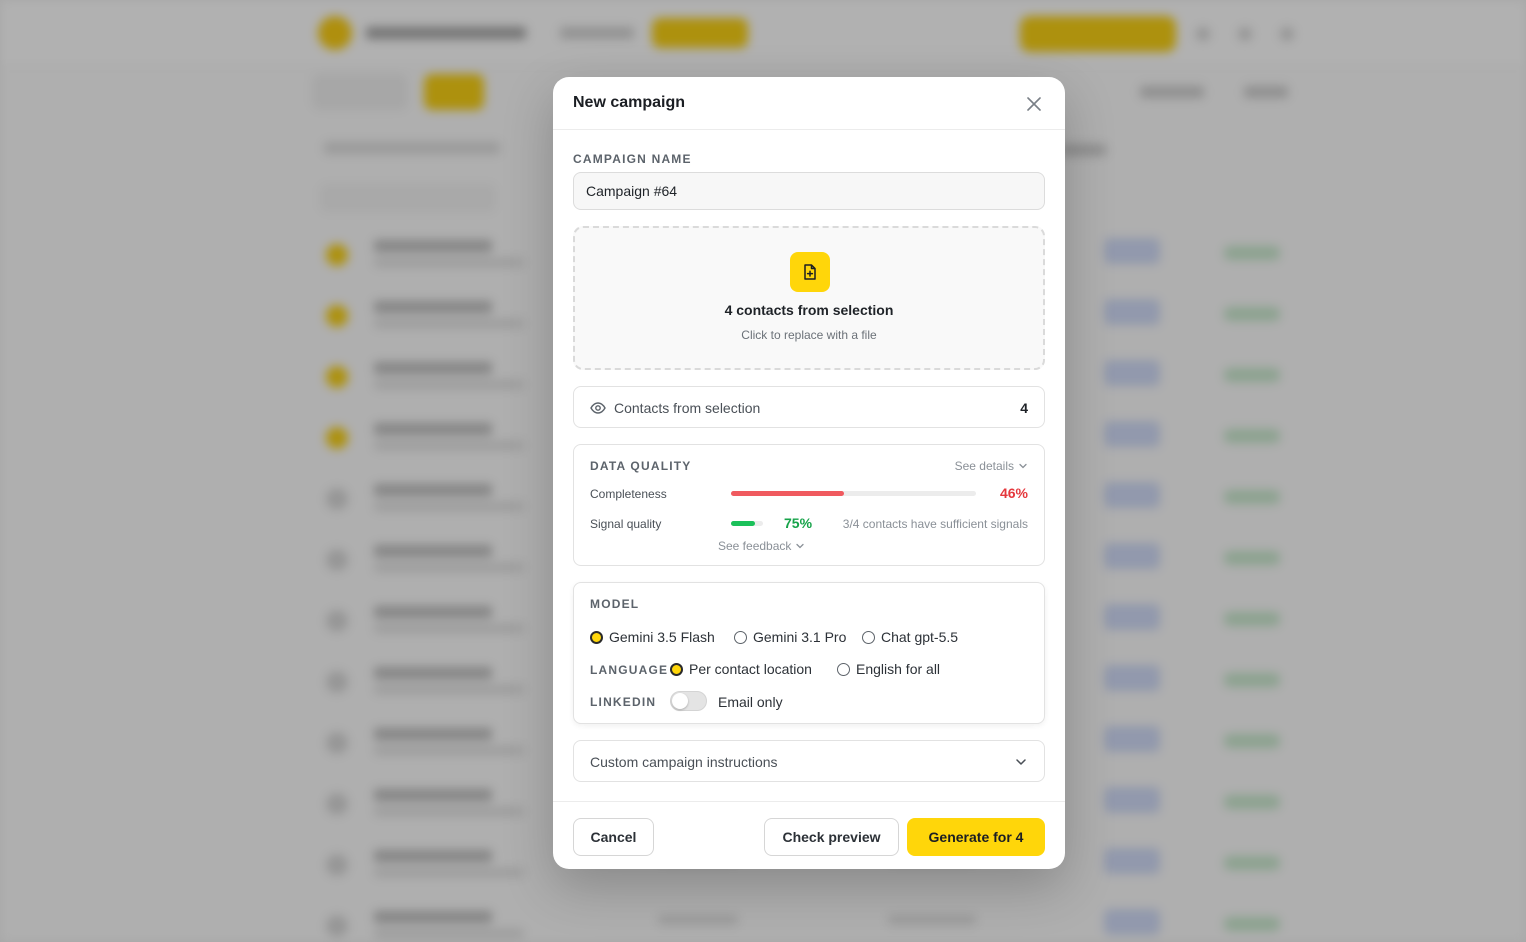  I want to click on contacts-preview-row: Contacts from selection 4, so click(809, 407).